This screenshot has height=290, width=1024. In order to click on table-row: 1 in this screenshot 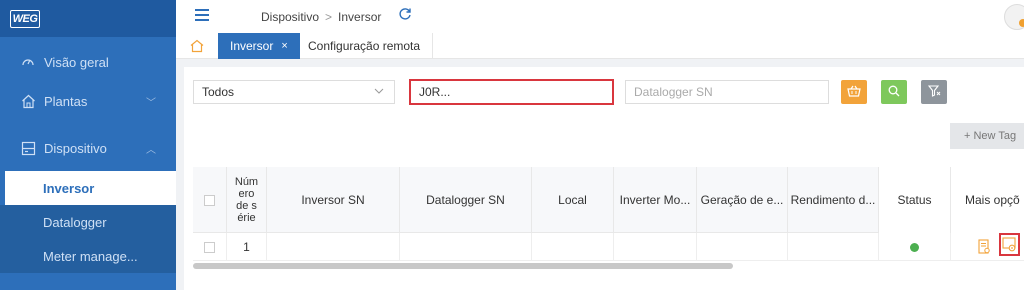, I will do `click(608, 247)`.